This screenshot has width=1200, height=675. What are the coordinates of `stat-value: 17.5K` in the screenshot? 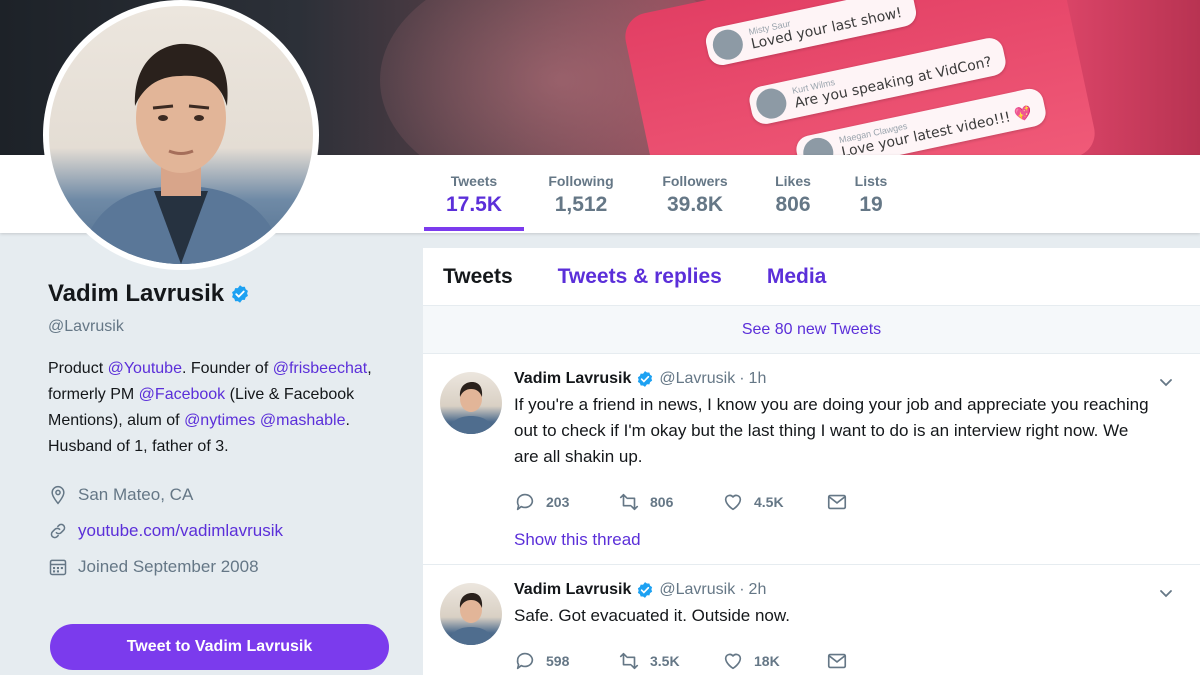 It's located at (474, 204).